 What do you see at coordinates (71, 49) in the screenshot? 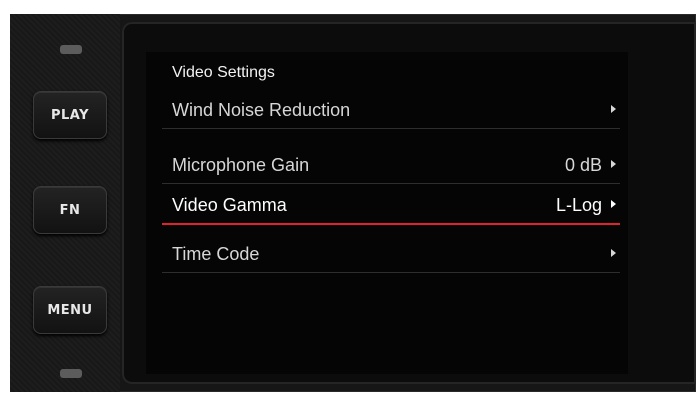
I see `status-led-top` at bounding box center [71, 49].